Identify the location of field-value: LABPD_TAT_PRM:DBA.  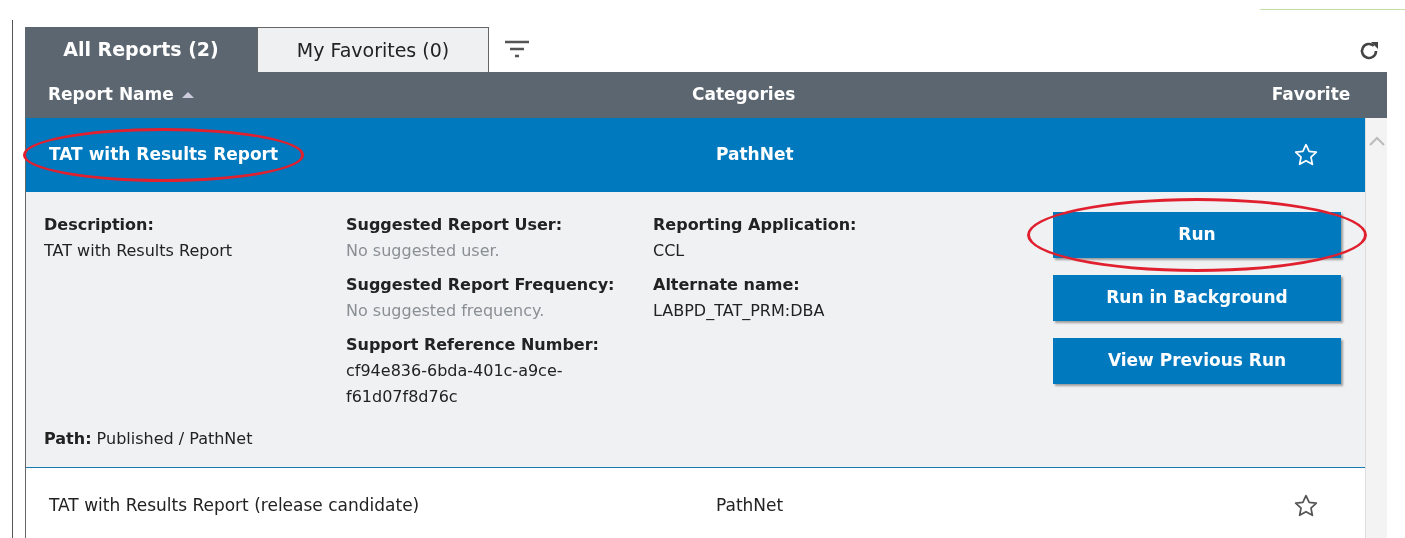
(739, 311).